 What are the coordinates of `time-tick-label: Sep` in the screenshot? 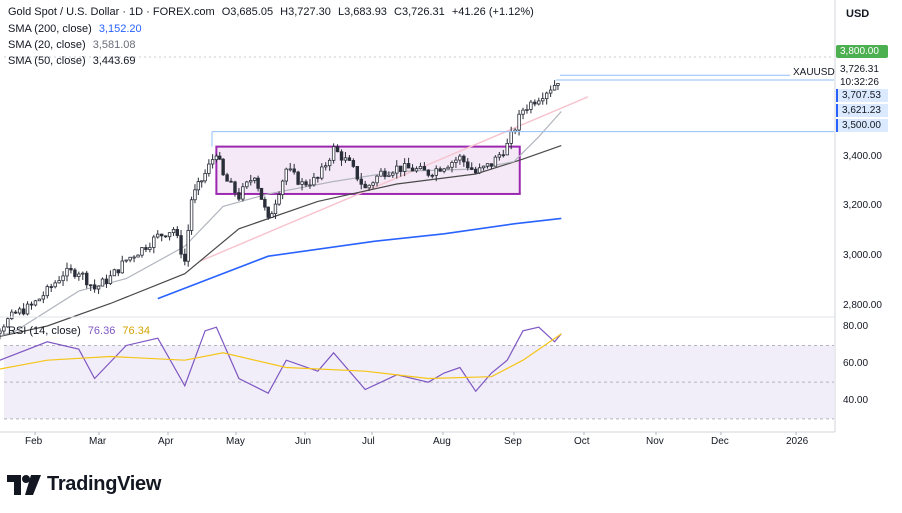 It's located at (513, 441).